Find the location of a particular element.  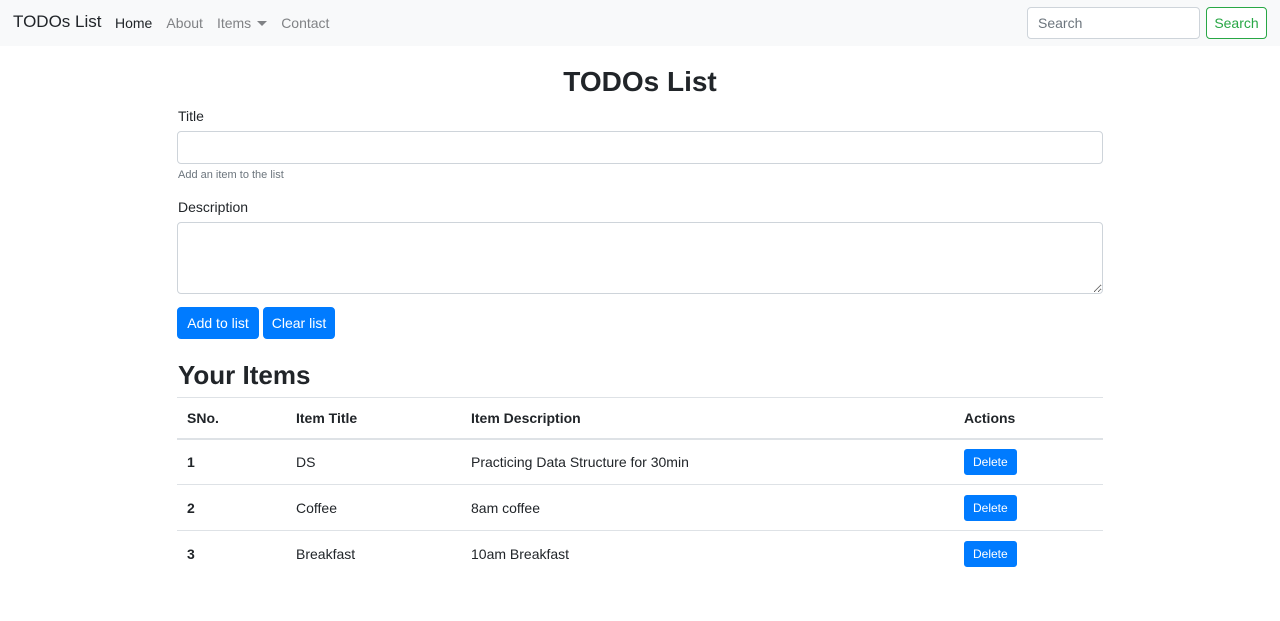

clear-list-button: Clear list is located at coordinates (299, 323).